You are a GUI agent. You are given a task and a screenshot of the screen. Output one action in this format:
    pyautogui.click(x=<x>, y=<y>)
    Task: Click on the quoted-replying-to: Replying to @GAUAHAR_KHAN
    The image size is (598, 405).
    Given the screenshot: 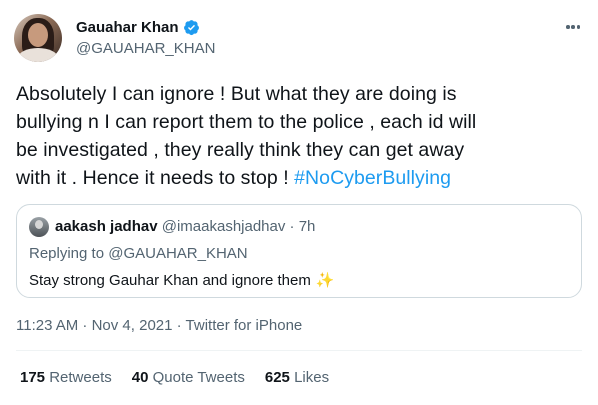 What is the action you would take?
    pyautogui.click(x=138, y=253)
    